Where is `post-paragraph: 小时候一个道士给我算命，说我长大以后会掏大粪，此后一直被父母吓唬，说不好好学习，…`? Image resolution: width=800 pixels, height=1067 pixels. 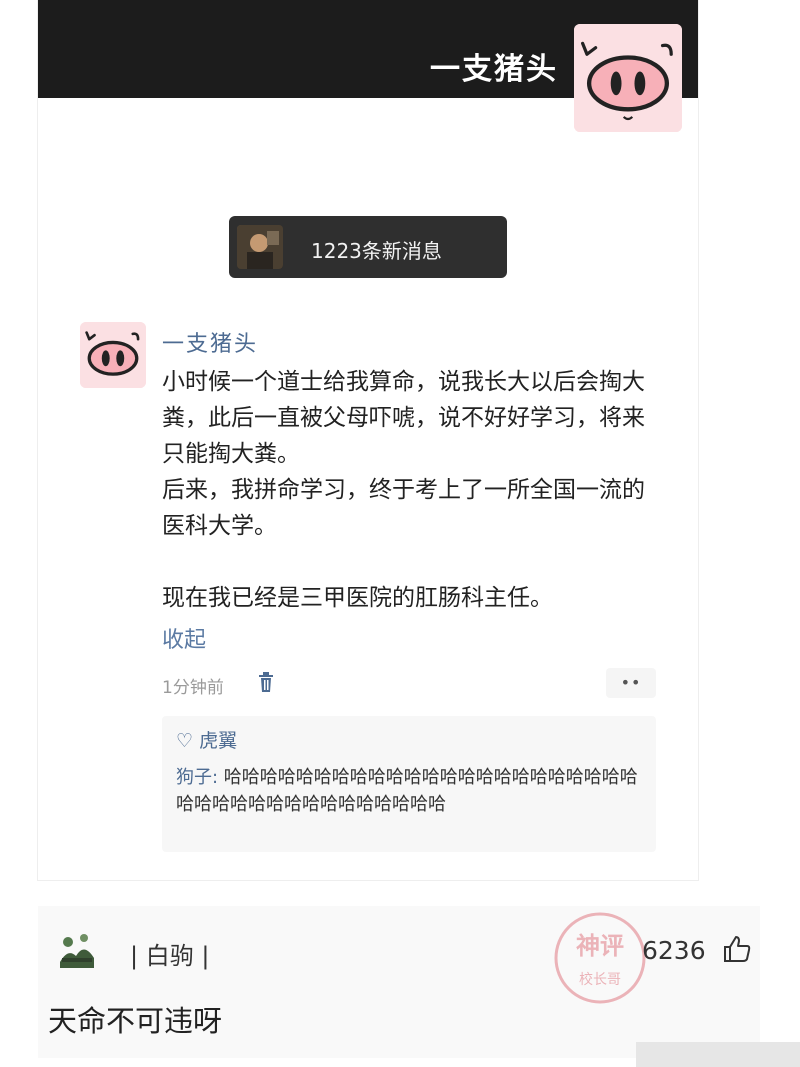 post-paragraph: 小时候一个道士给我算命，说我长大以后会掏大粪，此后一直被父母吓唬，说不好好学习，… is located at coordinates (403, 418).